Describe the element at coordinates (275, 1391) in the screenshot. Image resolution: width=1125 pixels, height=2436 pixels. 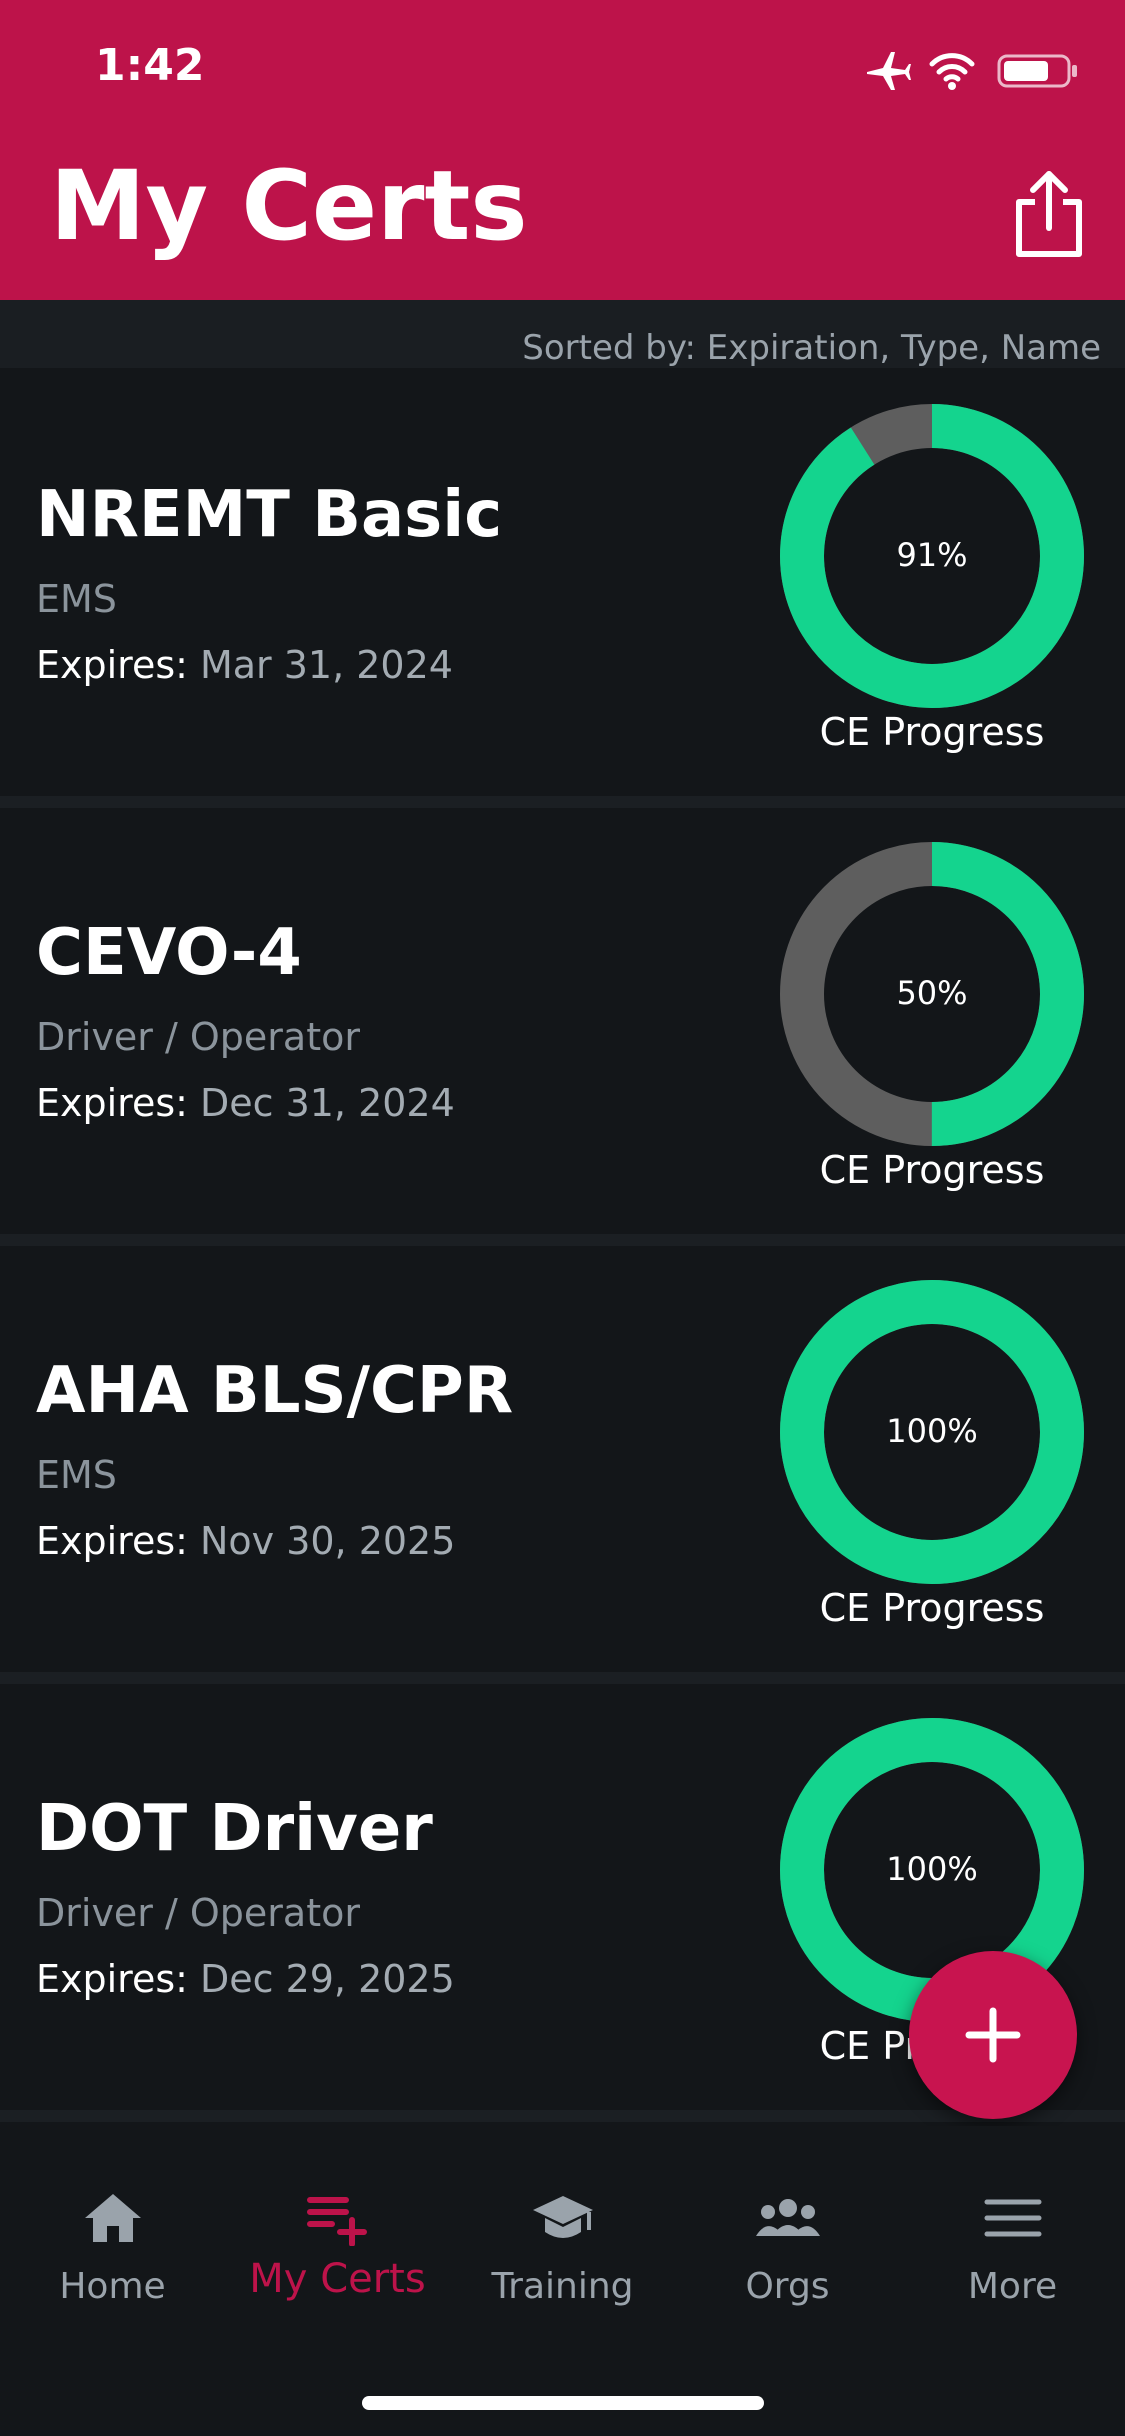
I see `cert-name: AHA BLS/CPR` at that location.